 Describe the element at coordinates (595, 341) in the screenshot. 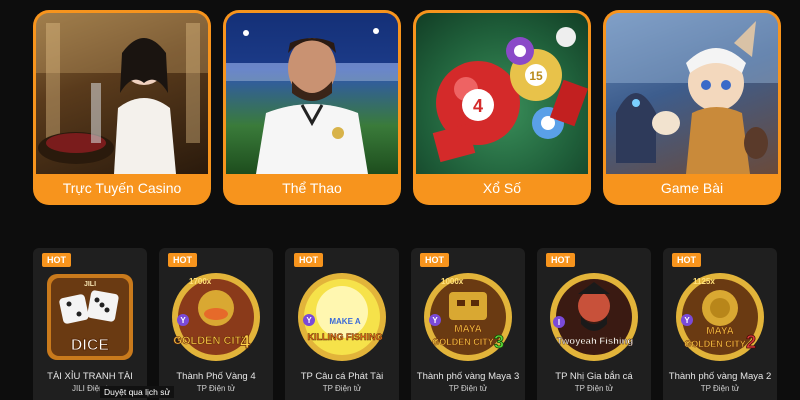

I see `svg-text: Twoyeah Fishing` at that location.